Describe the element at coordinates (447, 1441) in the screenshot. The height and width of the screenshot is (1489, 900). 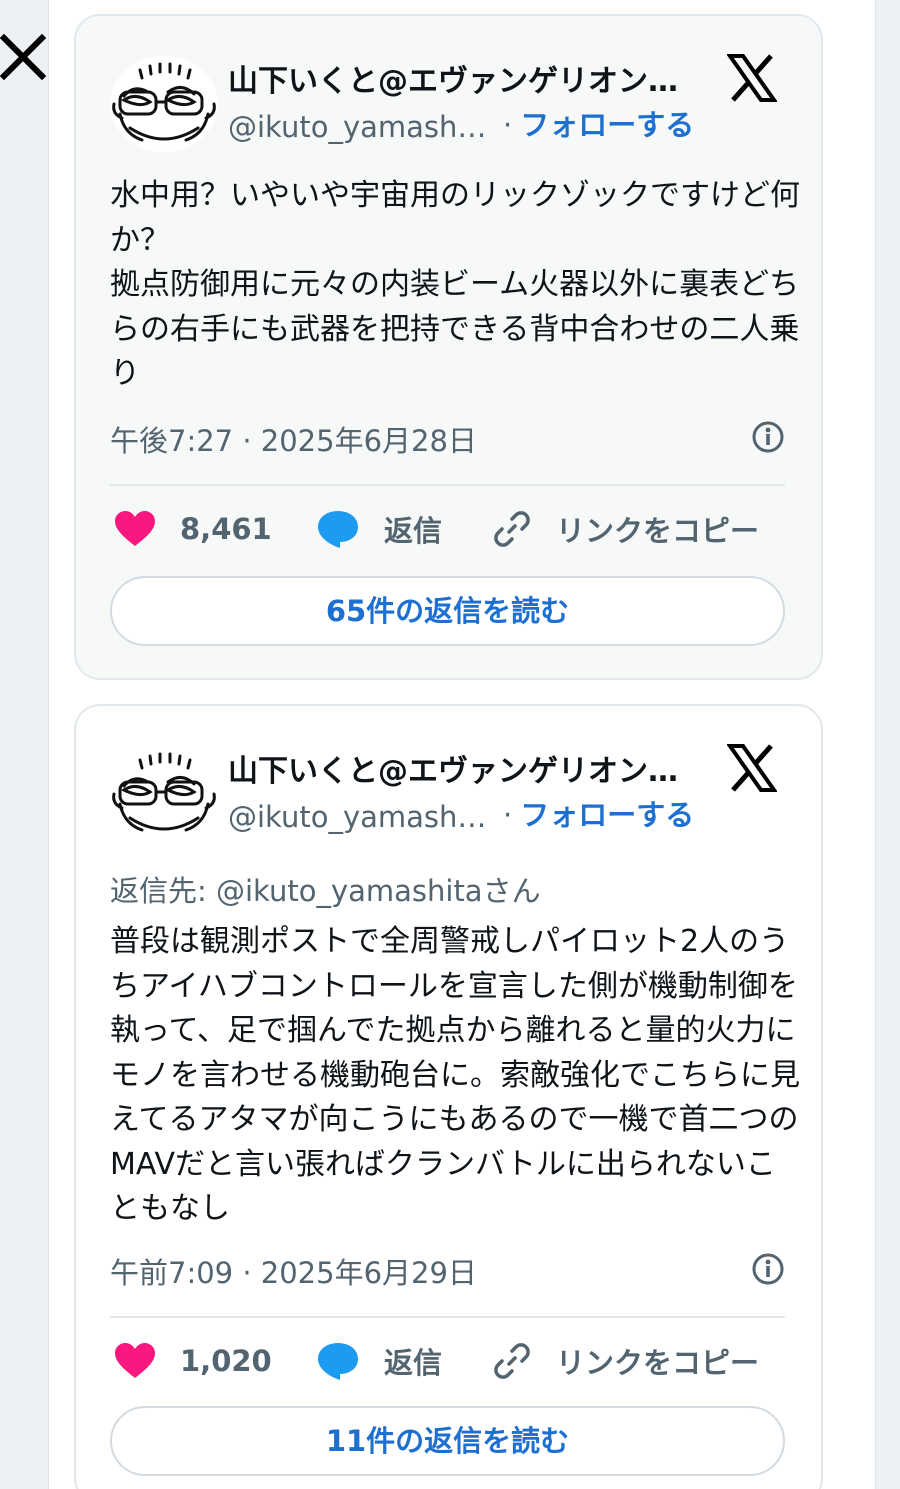
I see `read-replies-button: 11件の返信を読む` at that location.